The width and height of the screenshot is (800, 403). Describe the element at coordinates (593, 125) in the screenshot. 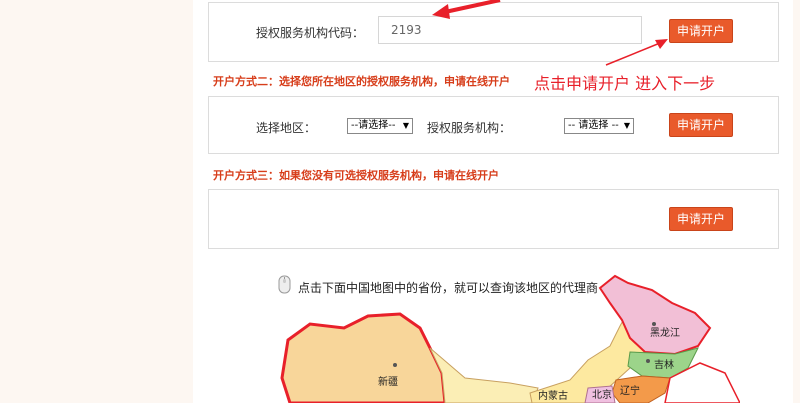

I see `agency-select-value: -- 请选择 --` at that location.